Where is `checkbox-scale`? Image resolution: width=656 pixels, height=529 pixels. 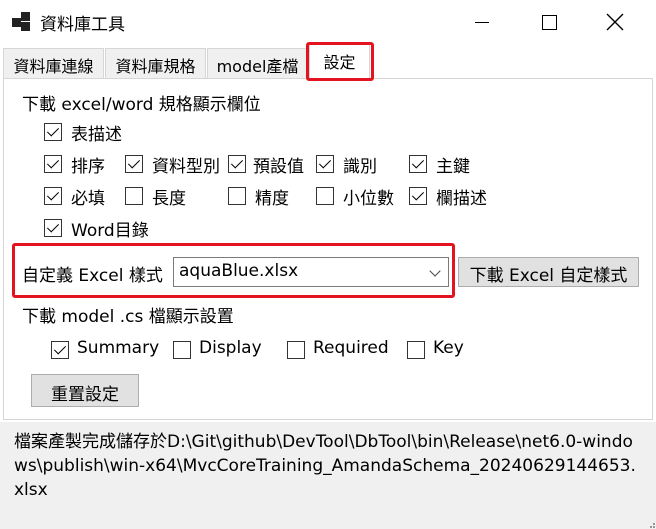 checkbox-scale is located at coordinates (325, 196).